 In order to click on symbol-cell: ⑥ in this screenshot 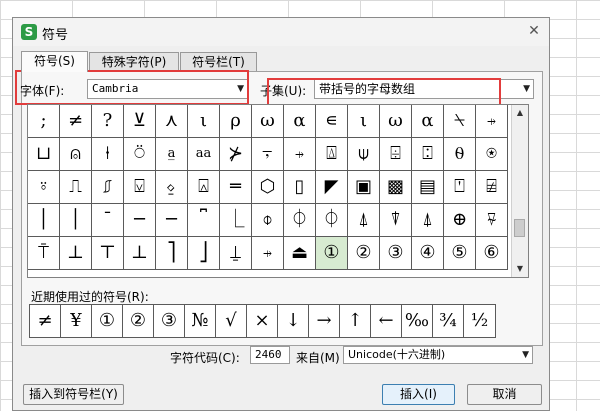, I will do `click(492, 253)`.